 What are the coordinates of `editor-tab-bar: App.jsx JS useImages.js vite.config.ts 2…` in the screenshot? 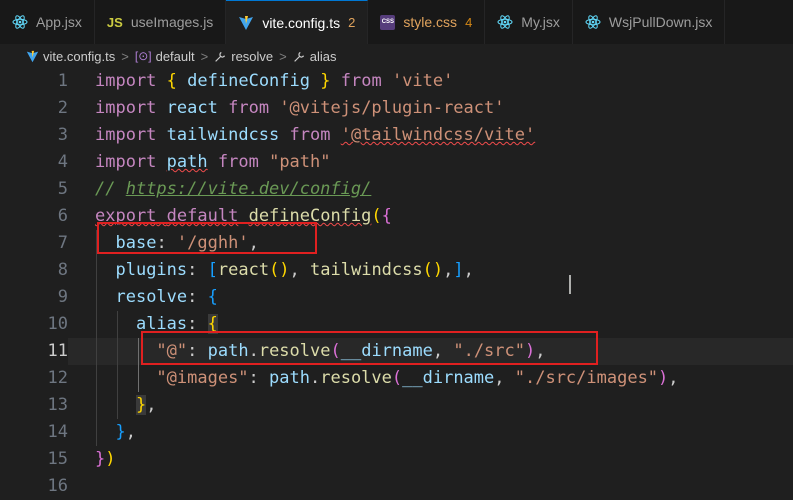 It's located at (396, 22).